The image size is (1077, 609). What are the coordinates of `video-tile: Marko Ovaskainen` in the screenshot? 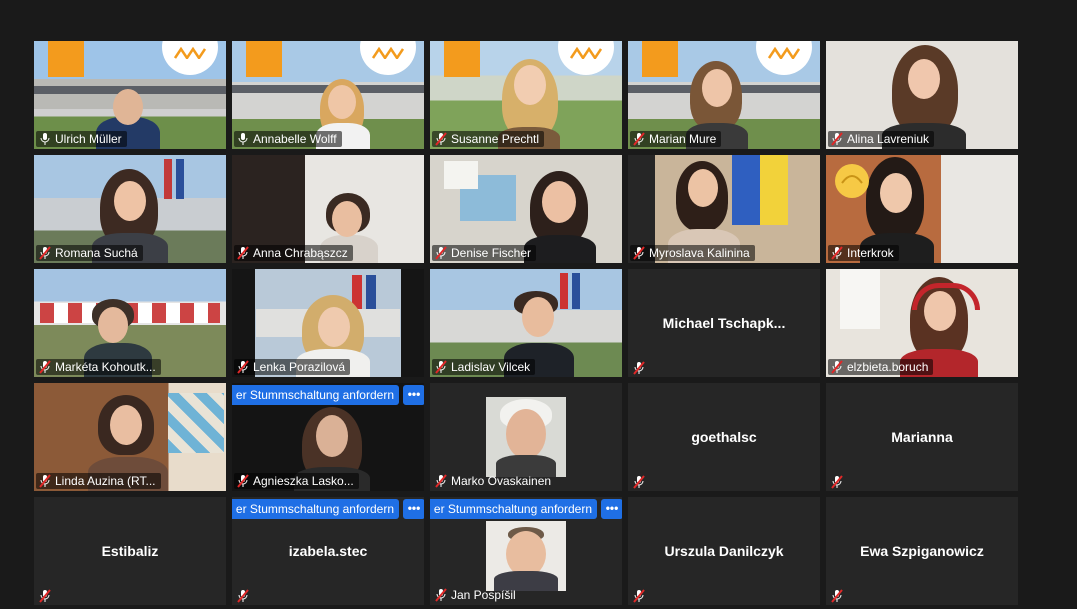 It's located at (526, 437).